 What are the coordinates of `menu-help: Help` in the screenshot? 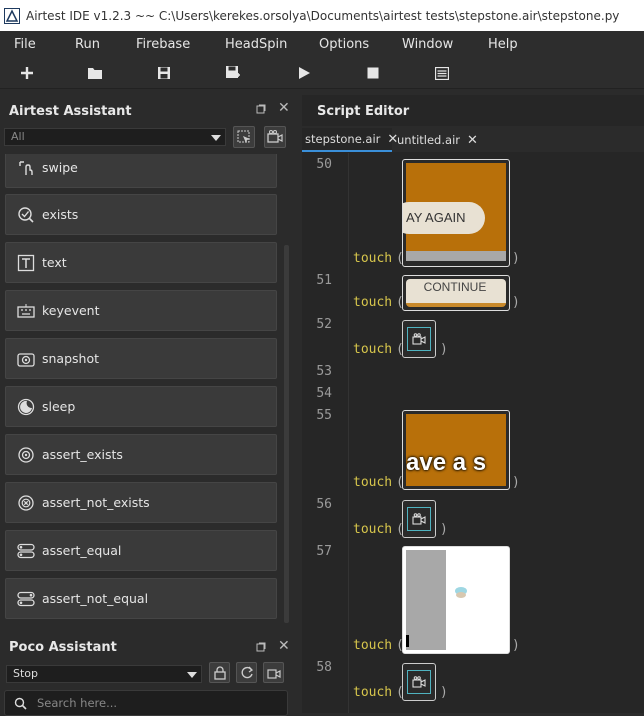 It's located at (503, 44).